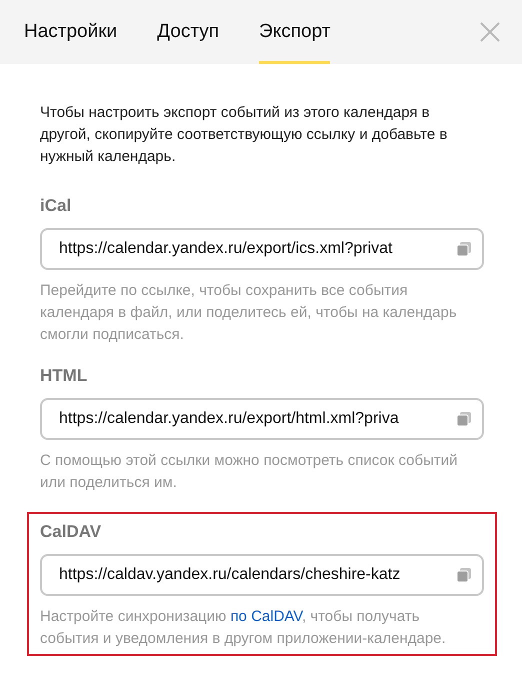 The image size is (522, 700). Describe the element at coordinates (188, 32) in the screenshot. I see `tab: Доступ` at that location.